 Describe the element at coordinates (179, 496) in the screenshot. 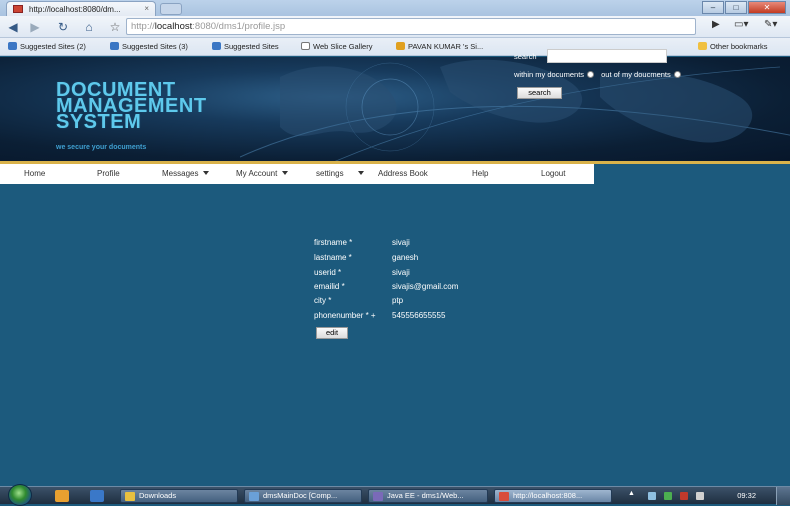

I see `taskbar-item: Downloads` at that location.